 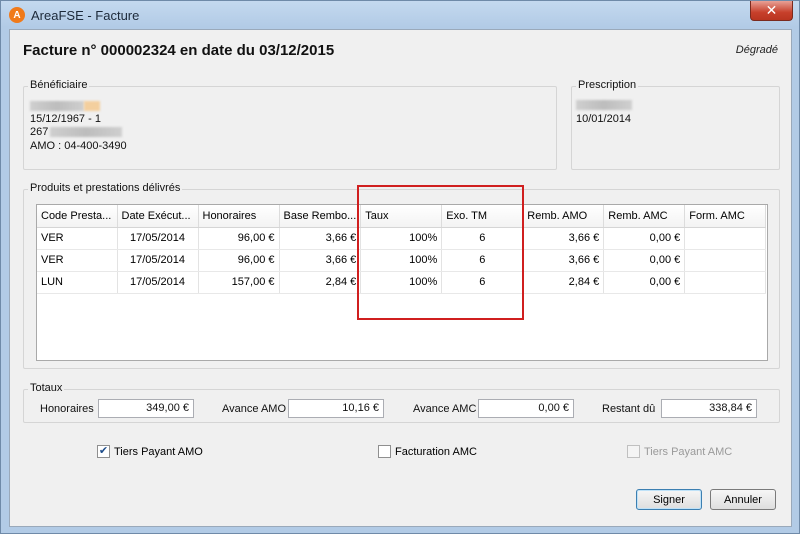 I want to click on cell-code: LUN, so click(x=77, y=282).